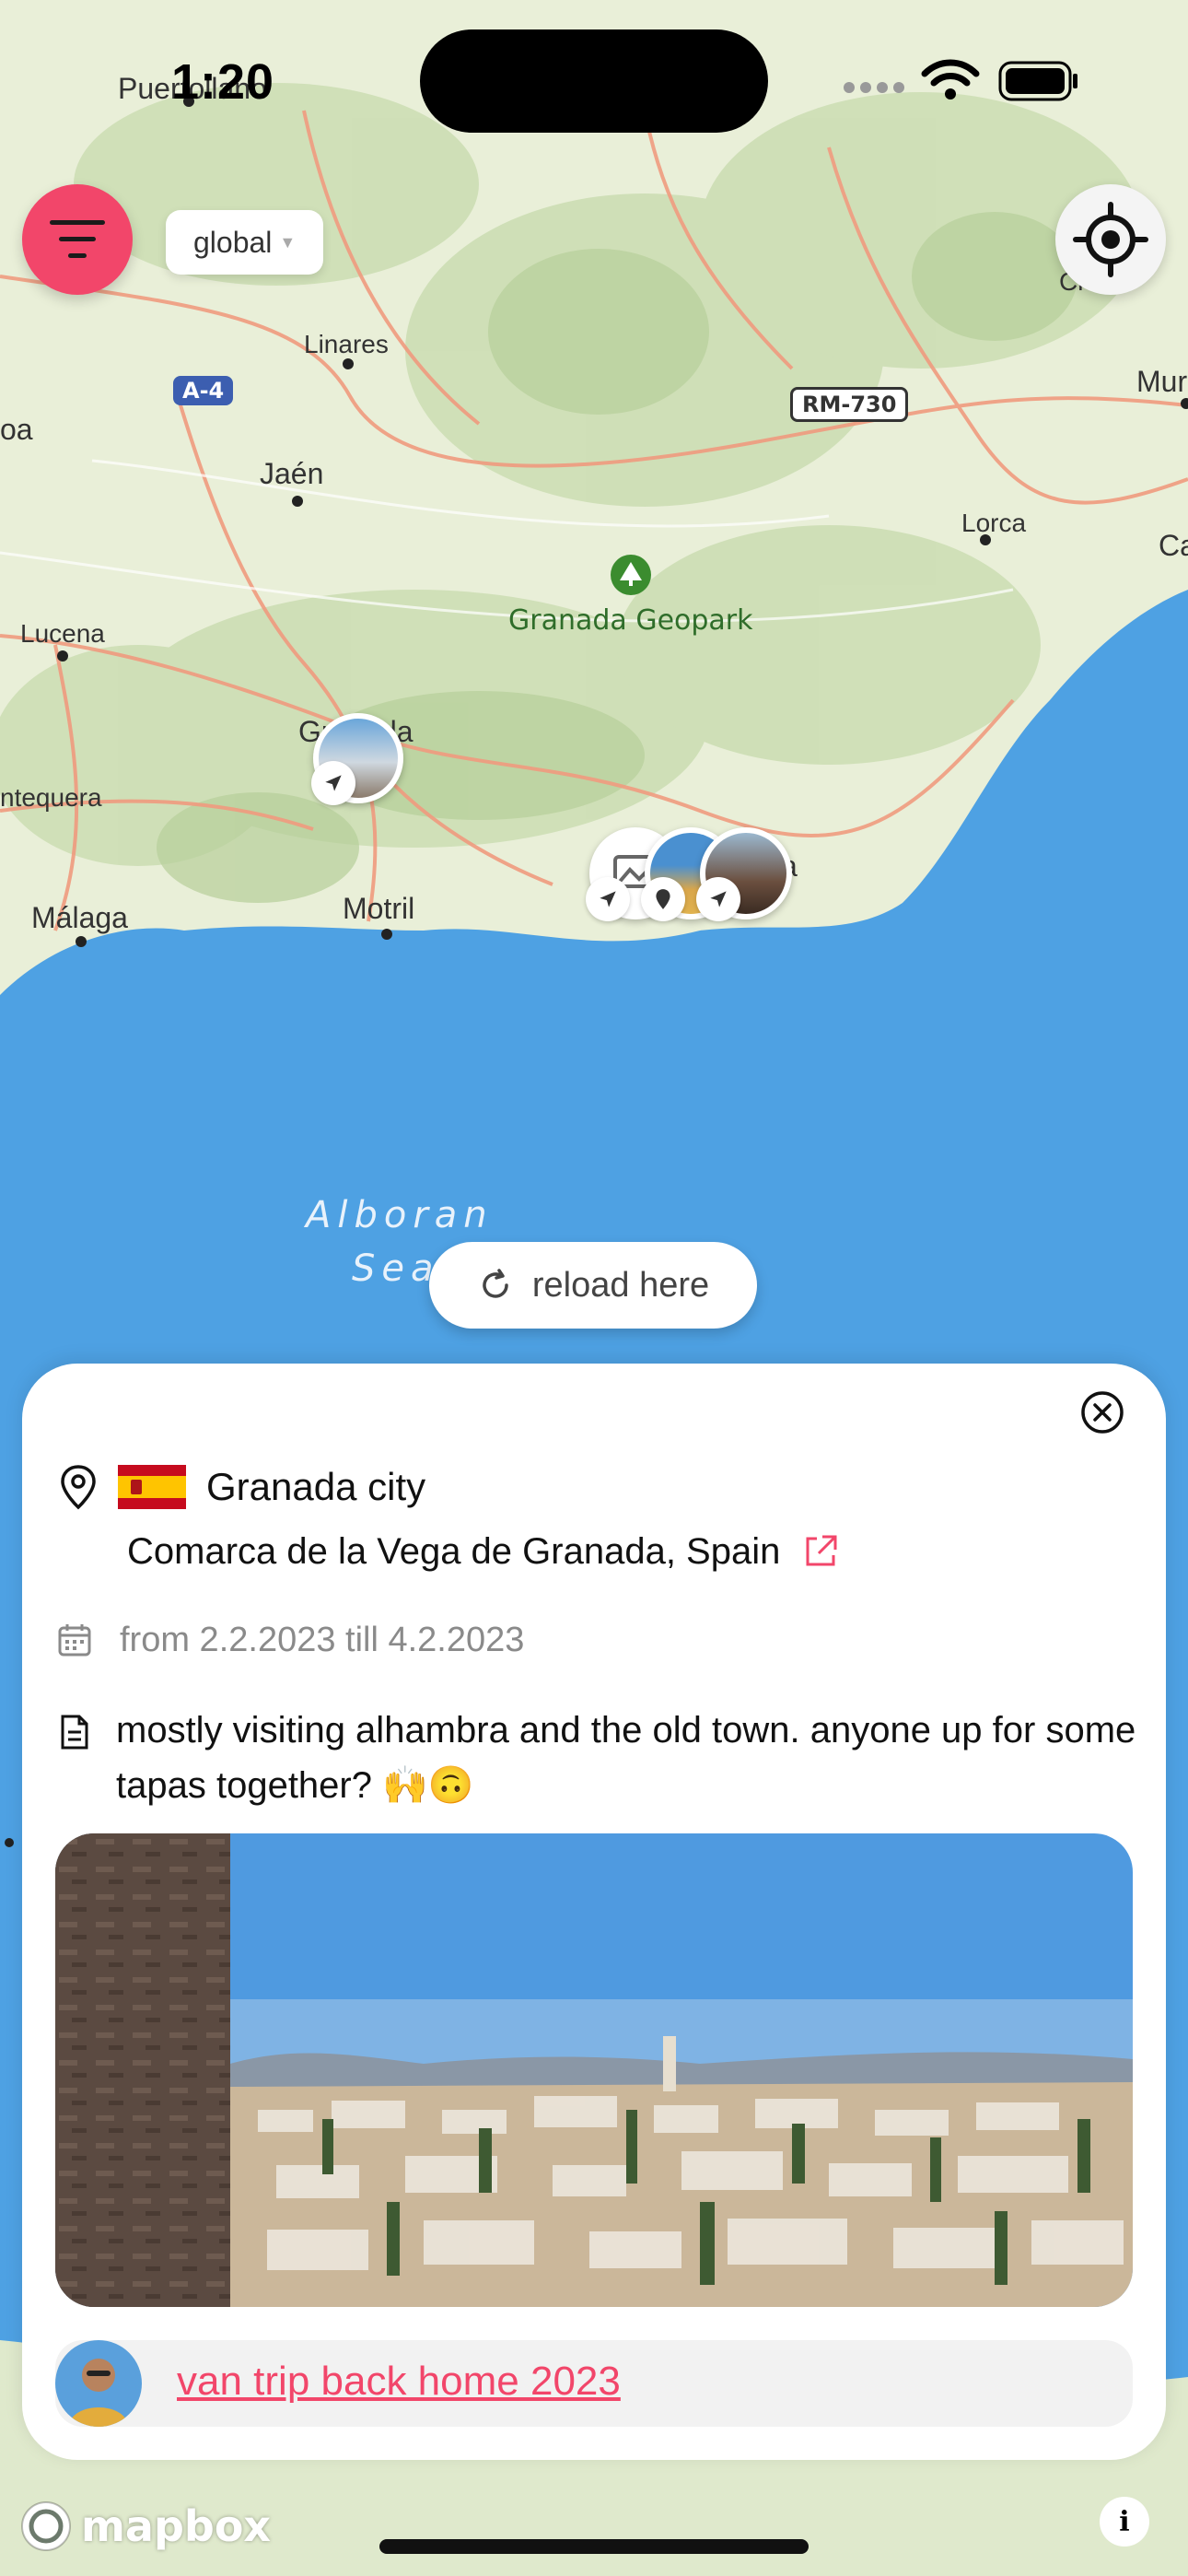  Describe the element at coordinates (233, 242) in the screenshot. I see `scope-select-value: global` at that location.